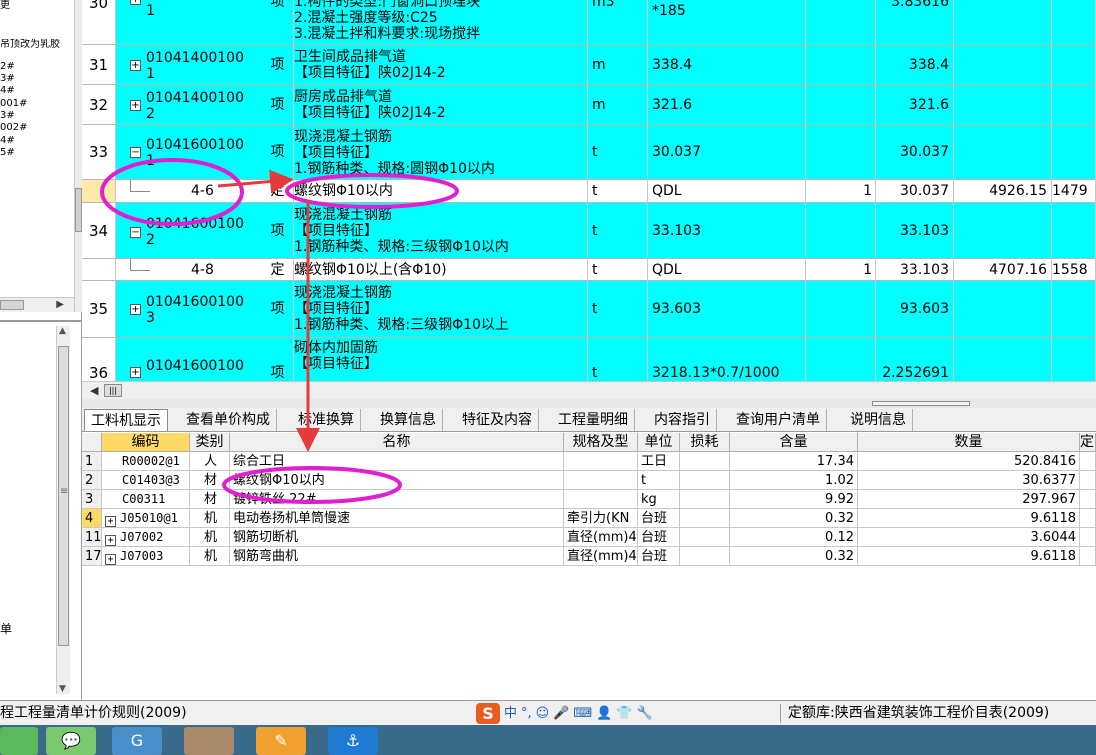  Describe the element at coordinates (397, 518) in the screenshot. I see `name-cell: 电动卷扬机单筒慢速` at that location.